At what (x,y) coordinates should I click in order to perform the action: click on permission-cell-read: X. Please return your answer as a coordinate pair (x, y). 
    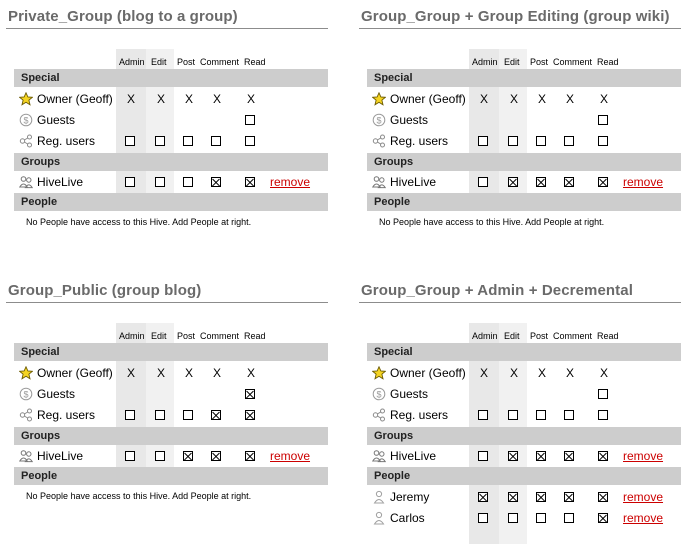
    Looking at the image, I should click on (251, 99).